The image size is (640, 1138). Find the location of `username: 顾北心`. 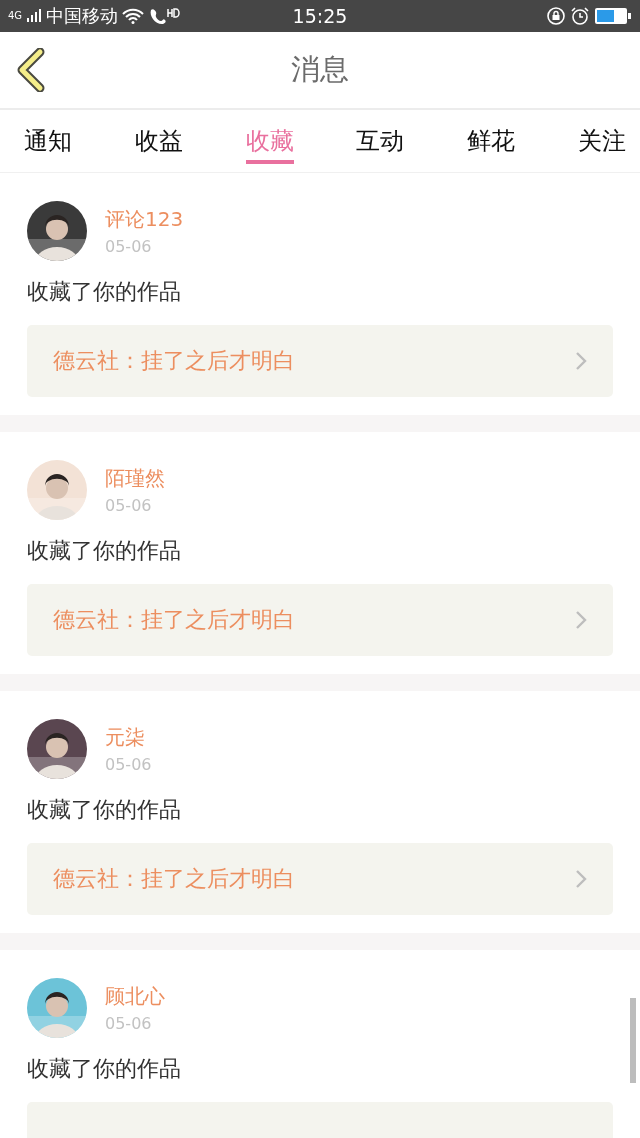

username: 顾北心 is located at coordinates (135, 996).